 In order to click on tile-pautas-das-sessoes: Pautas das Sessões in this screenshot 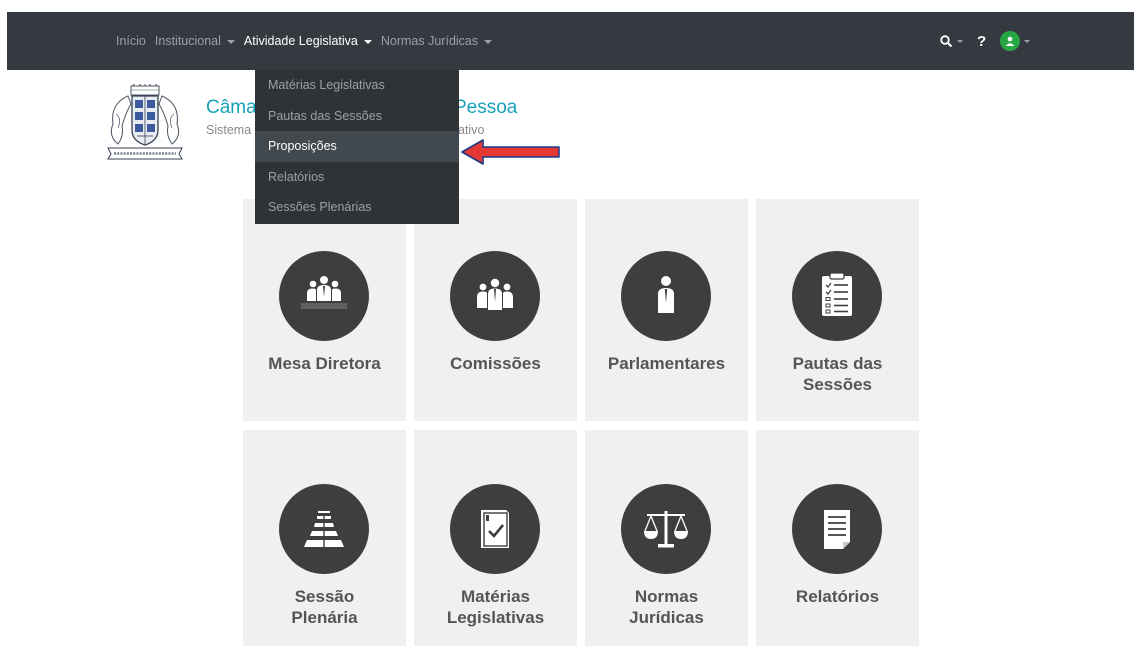, I will do `click(837, 310)`.